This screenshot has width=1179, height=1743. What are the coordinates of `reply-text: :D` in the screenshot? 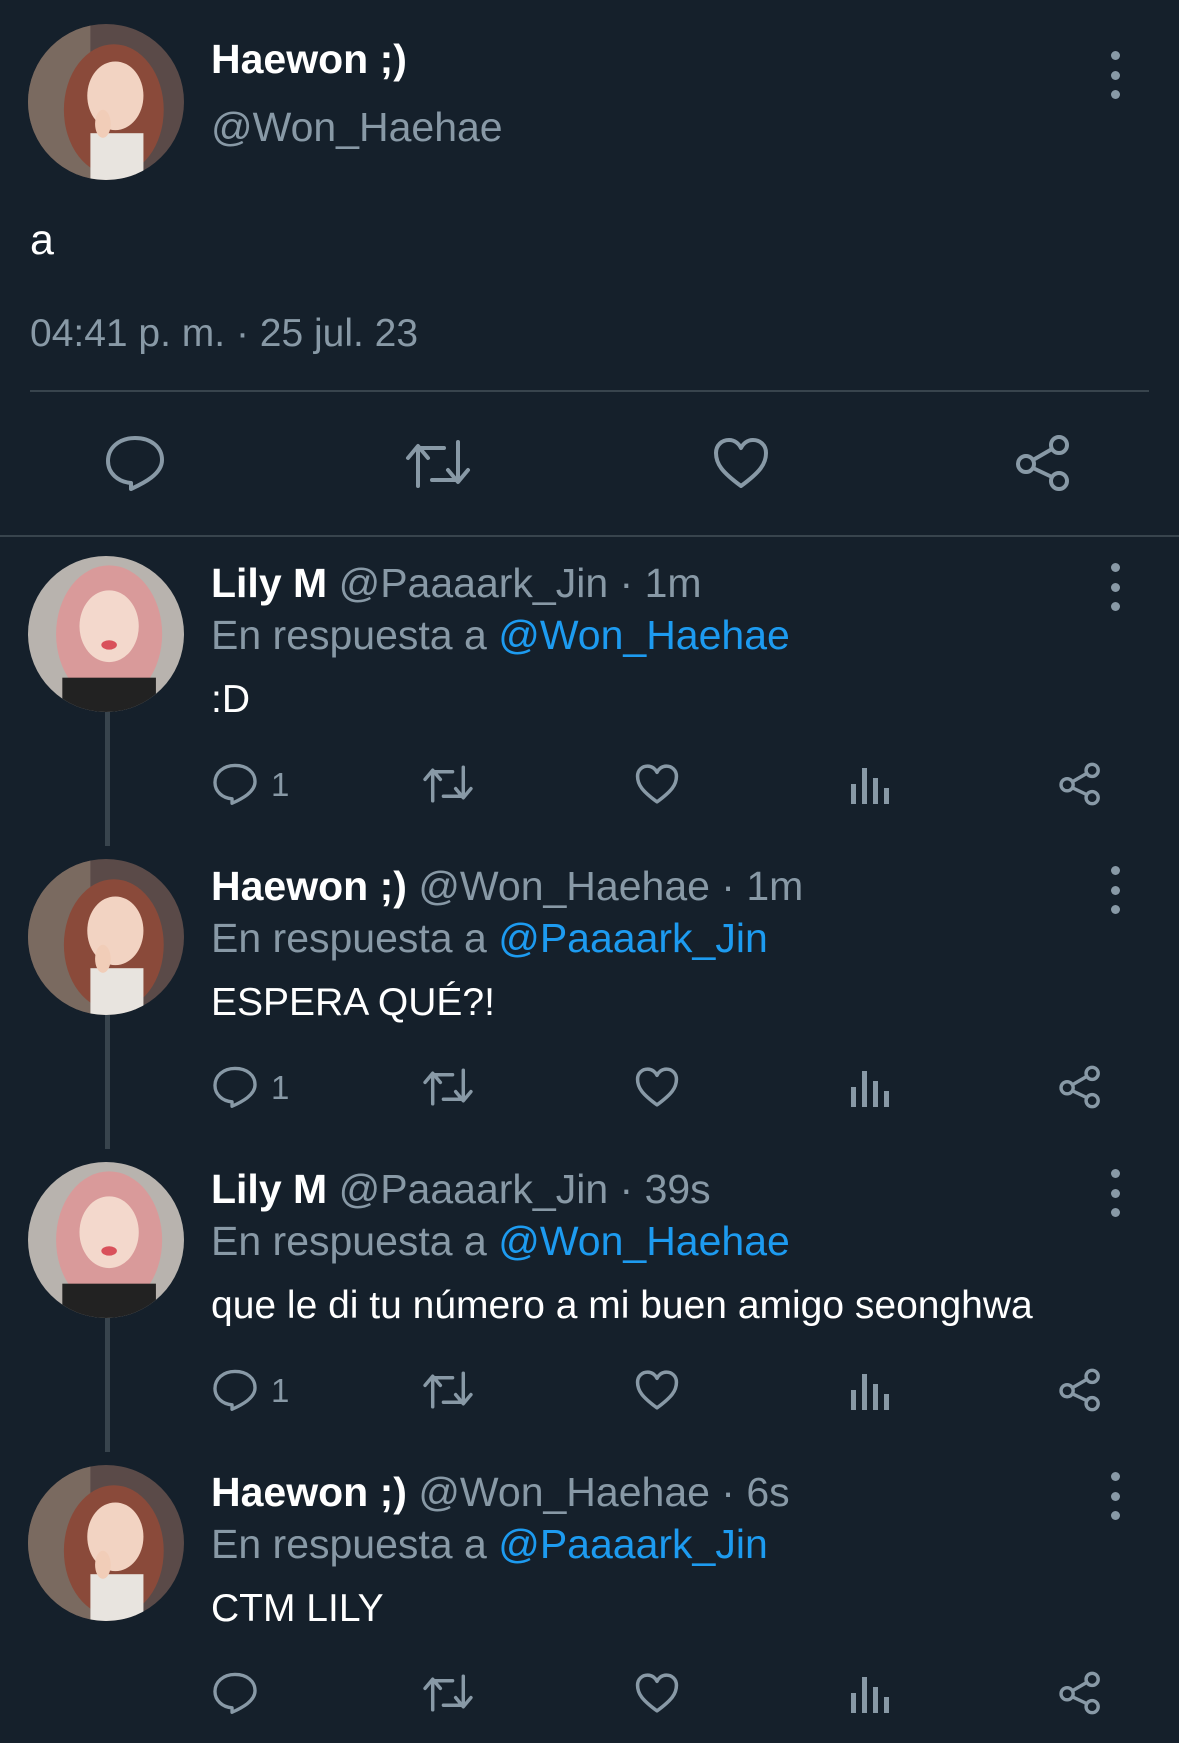 It's located at (230, 699).